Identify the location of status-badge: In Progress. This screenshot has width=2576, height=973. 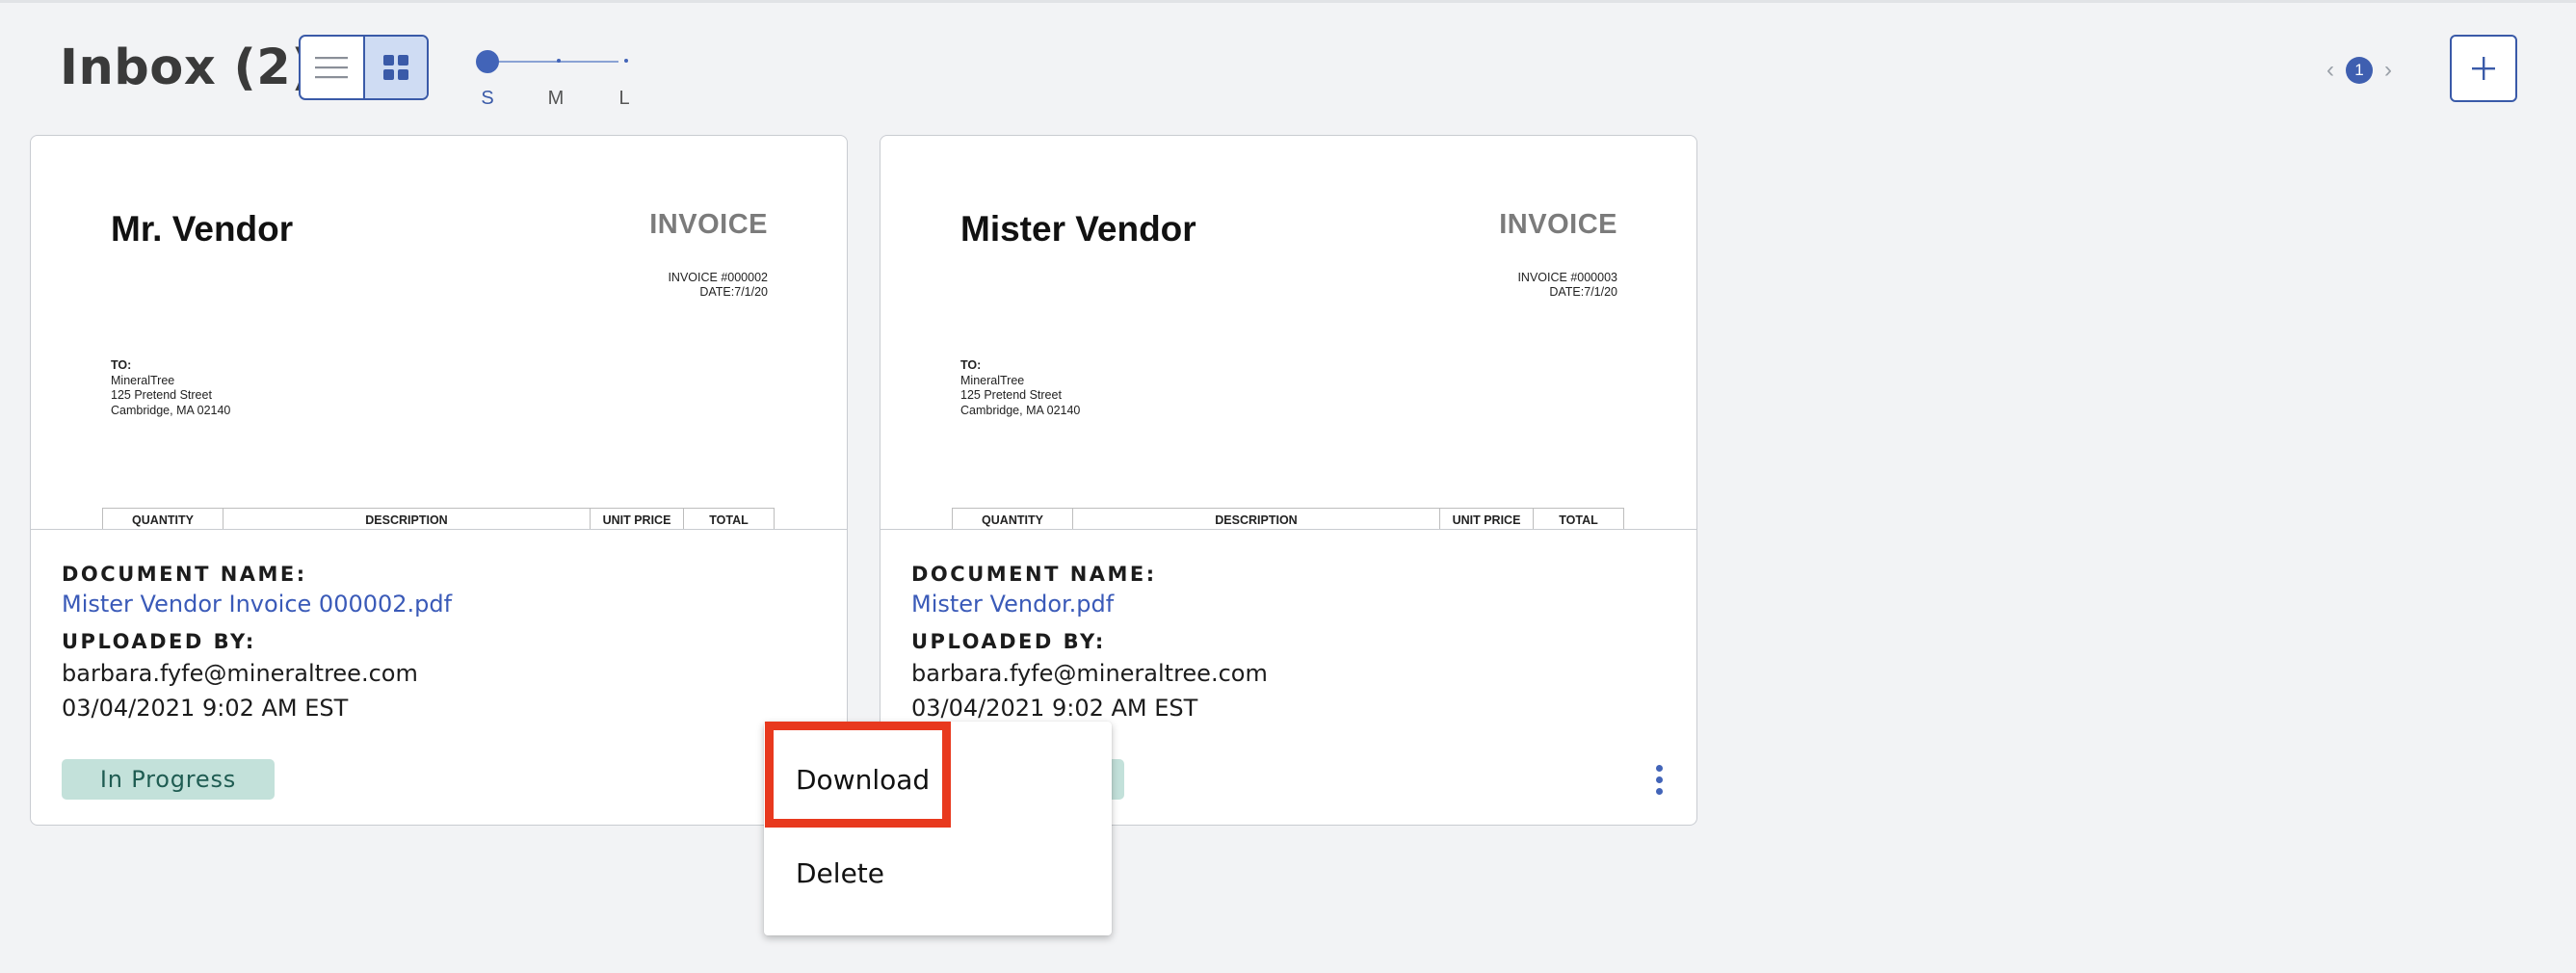
(168, 779).